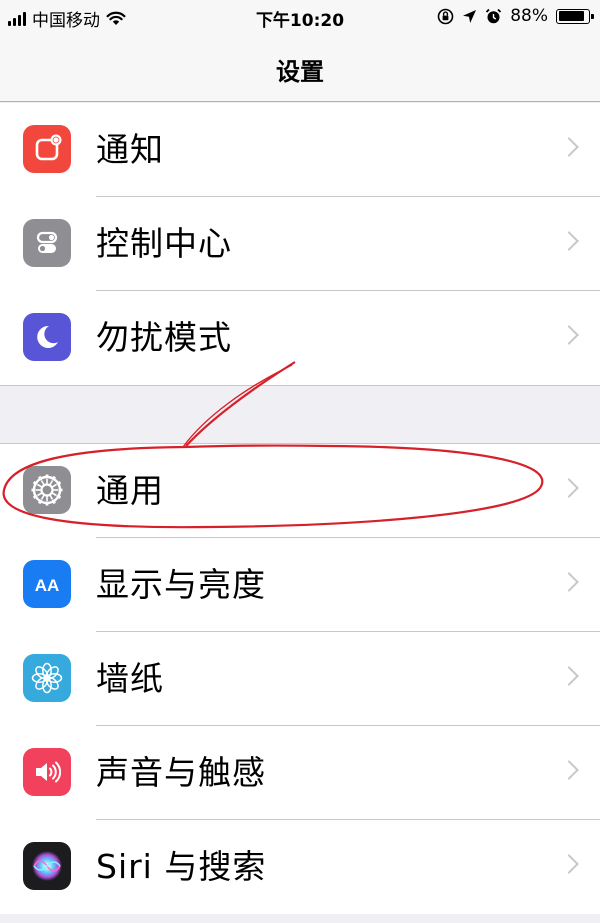 The image size is (600, 923). I want to click on settings-row-siri-search: Siri 与搜索, so click(300, 867).